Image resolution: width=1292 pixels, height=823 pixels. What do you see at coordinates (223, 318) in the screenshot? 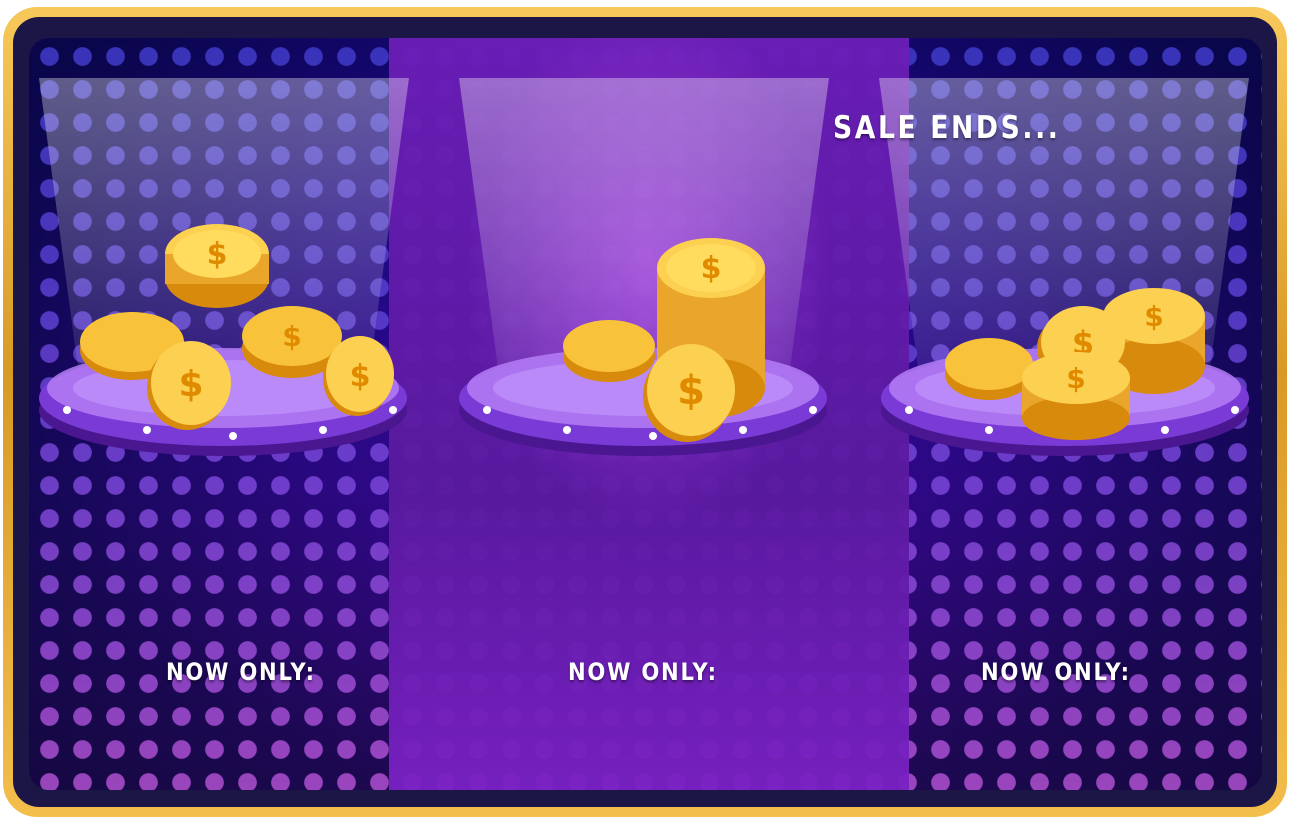
I see `coin-pack-1: $ $ $ $` at bounding box center [223, 318].